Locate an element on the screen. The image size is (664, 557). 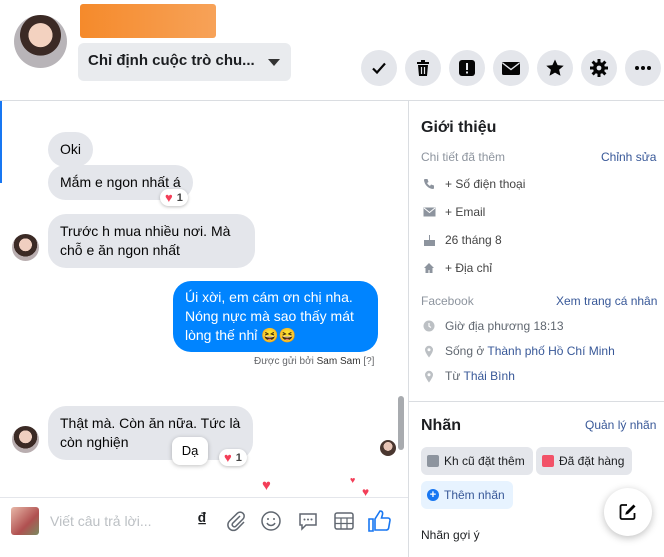
saved-replies-icon is located at coordinates (308, 521).